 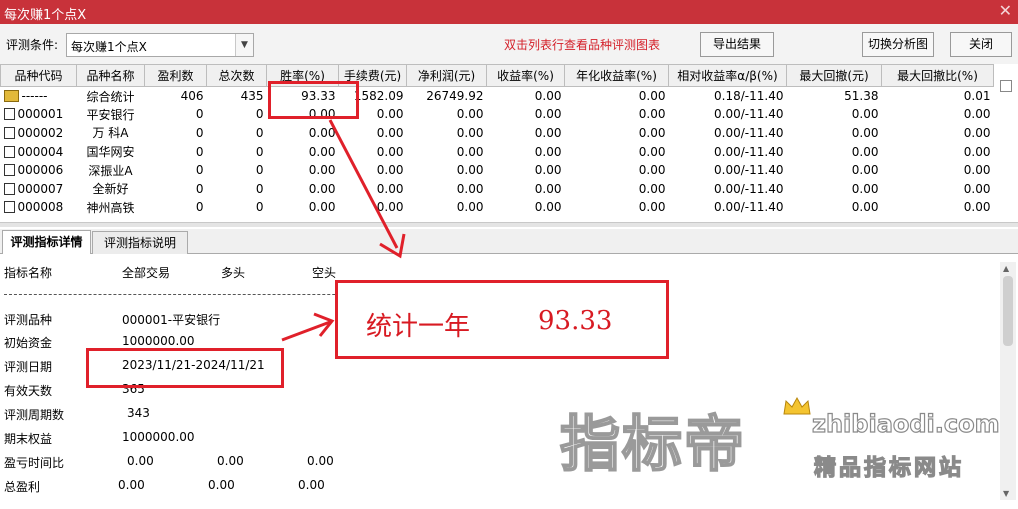 I want to click on arrow-line-down, so click(x=363, y=184).